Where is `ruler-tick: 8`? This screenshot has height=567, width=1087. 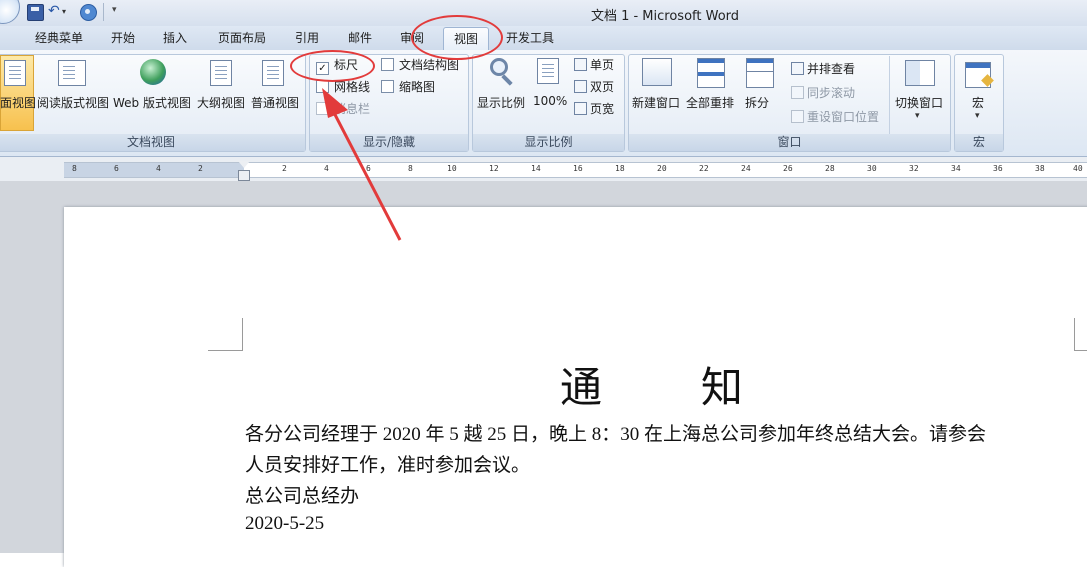
ruler-tick: 8 is located at coordinates (74, 168).